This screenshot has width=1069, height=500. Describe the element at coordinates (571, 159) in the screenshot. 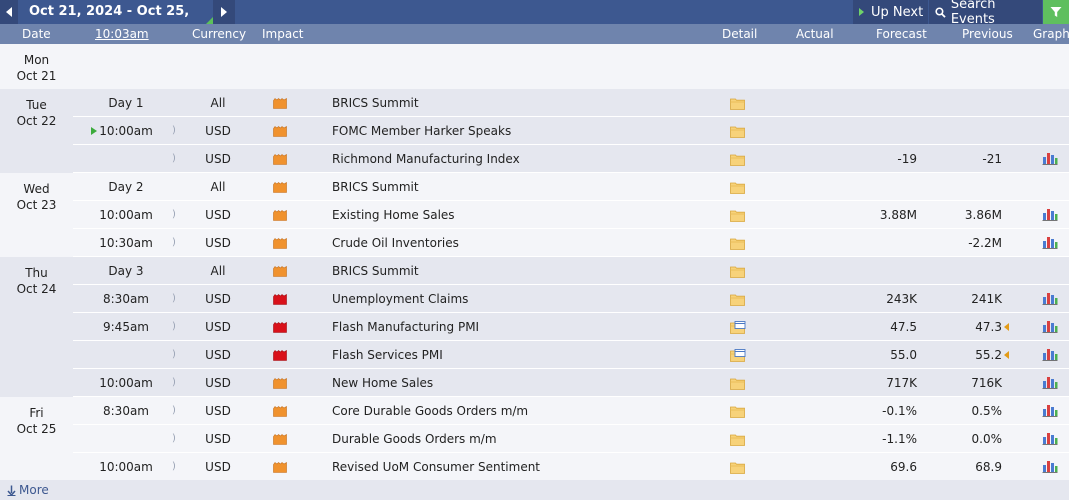

I see `event-row: ) USD Richmond Manufacturing Index -19 -21` at that location.